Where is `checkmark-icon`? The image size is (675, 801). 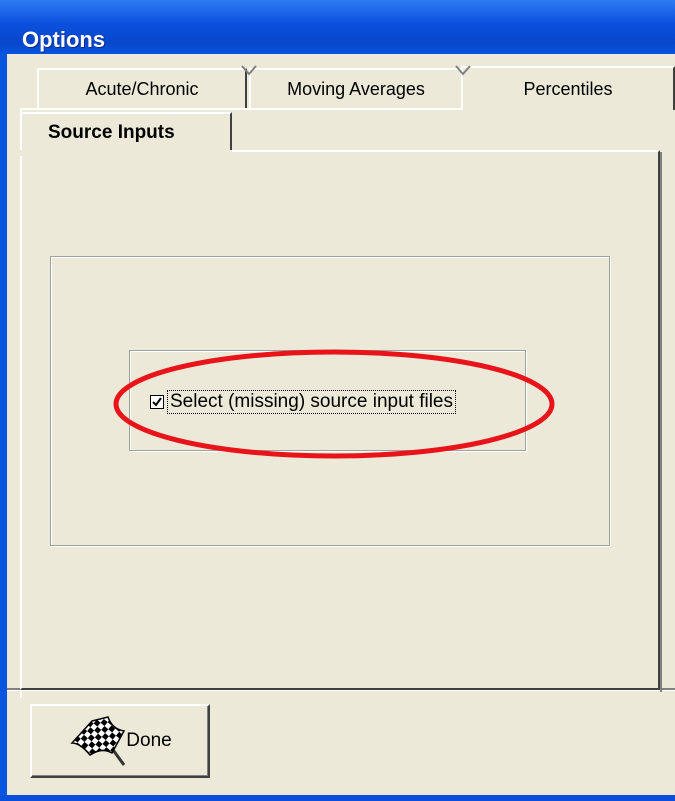
checkmark-icon is located at coordinates (157, 402).